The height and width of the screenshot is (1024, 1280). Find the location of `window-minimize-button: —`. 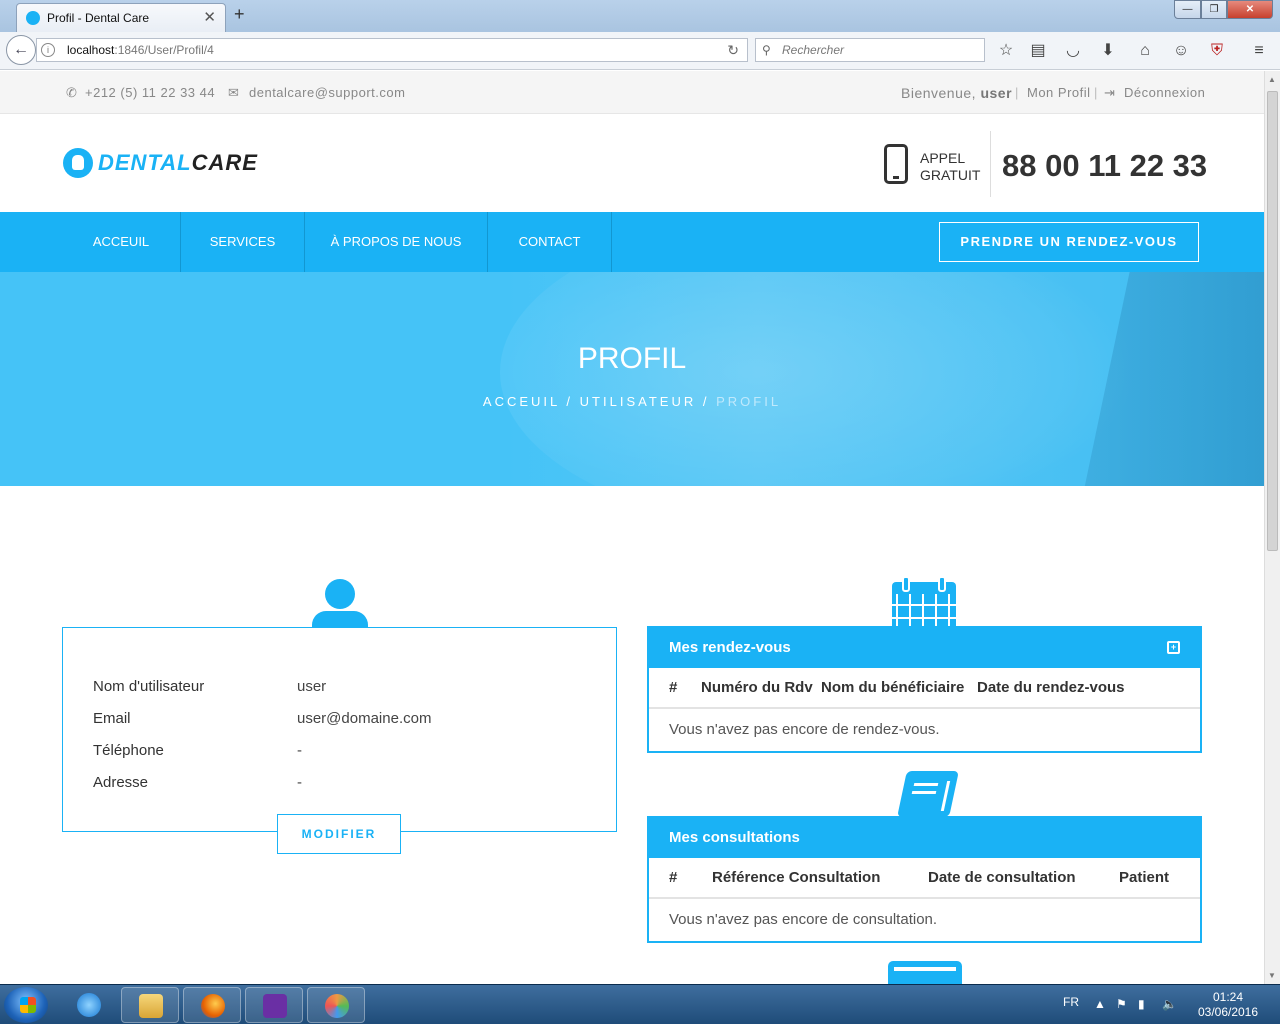

window-minimize-button: — is located at coordinates (1187, 9).